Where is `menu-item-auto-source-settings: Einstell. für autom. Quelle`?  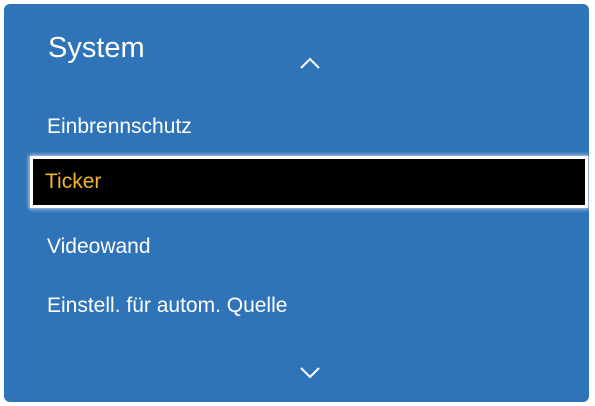 menu-item-auto-source-settings: Einstell. für autom. Quelle is located at coordinates (167, 306).